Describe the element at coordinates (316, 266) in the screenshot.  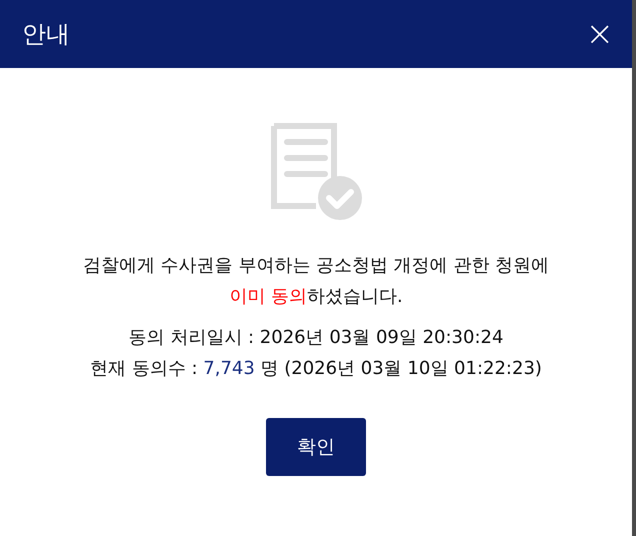
I see `message-text: 검찰에게 수사권을 부여하는 공소청법 개정에 관한 청원에` at that location.